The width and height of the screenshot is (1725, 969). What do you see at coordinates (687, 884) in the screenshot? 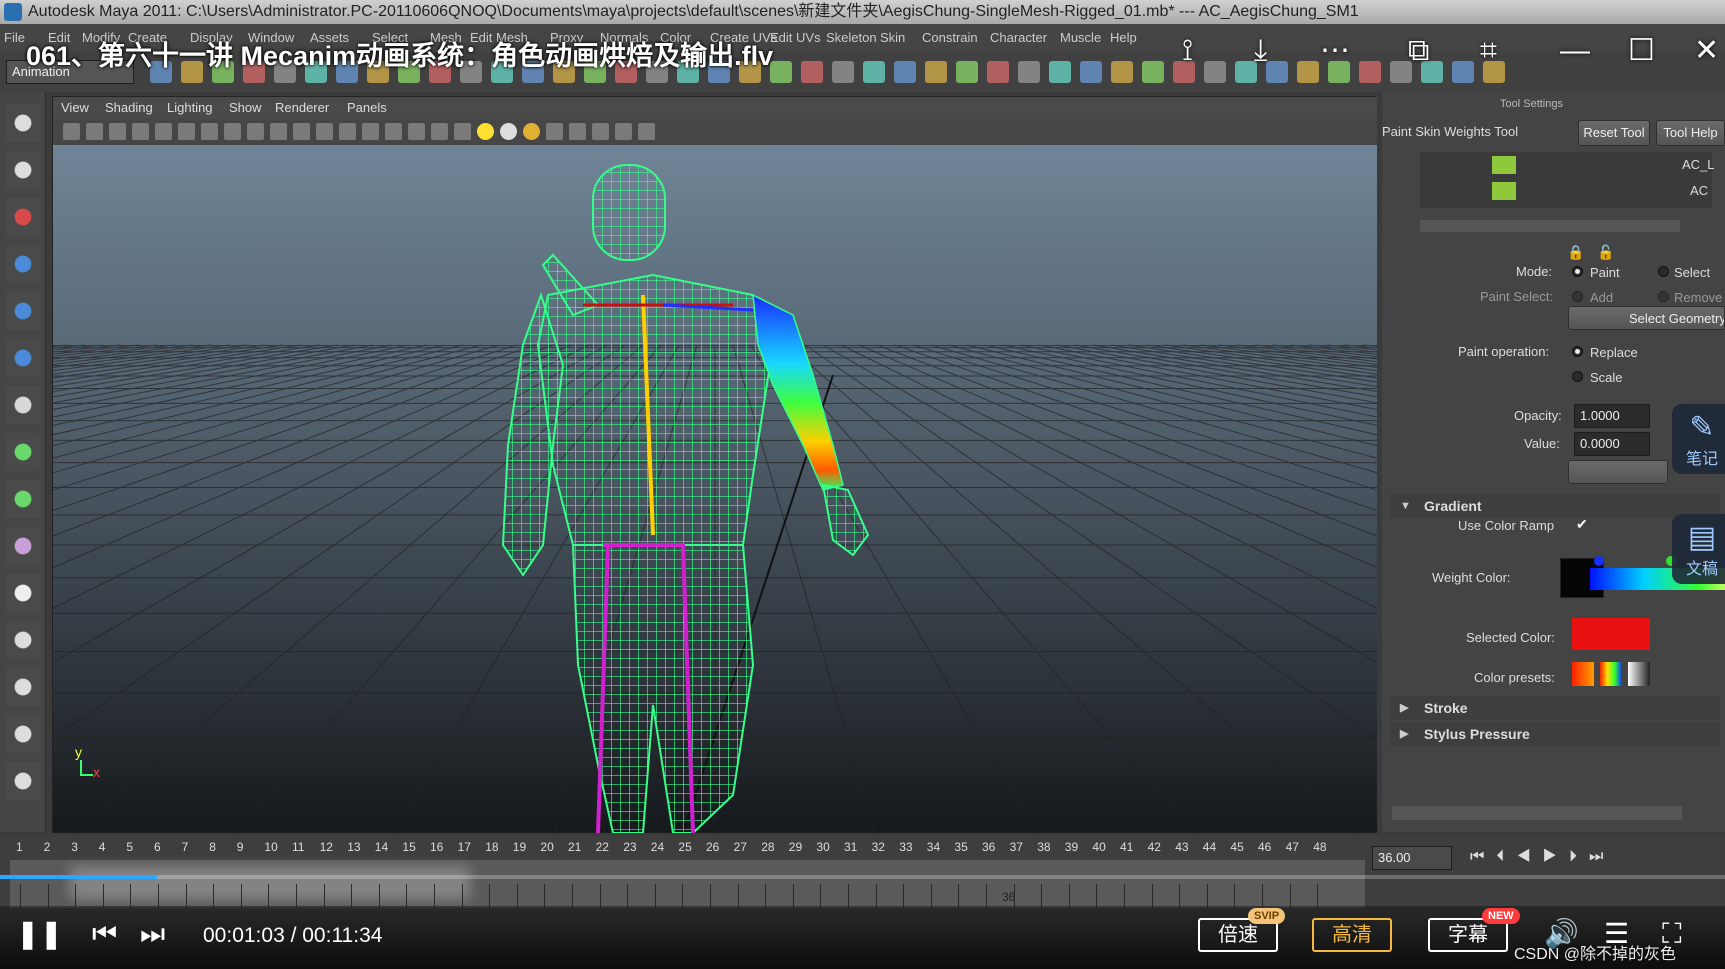
I see `time-slider: 36` at bounding box center [687, 884].